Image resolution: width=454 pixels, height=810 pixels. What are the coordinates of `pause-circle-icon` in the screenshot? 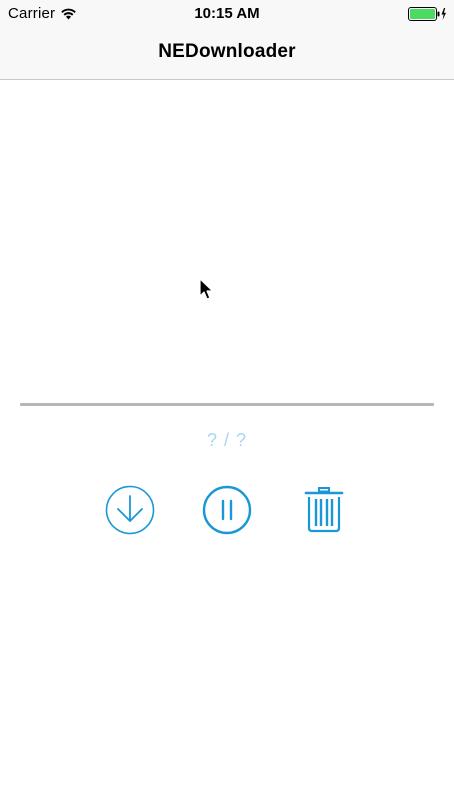 It's located at (227, 510).